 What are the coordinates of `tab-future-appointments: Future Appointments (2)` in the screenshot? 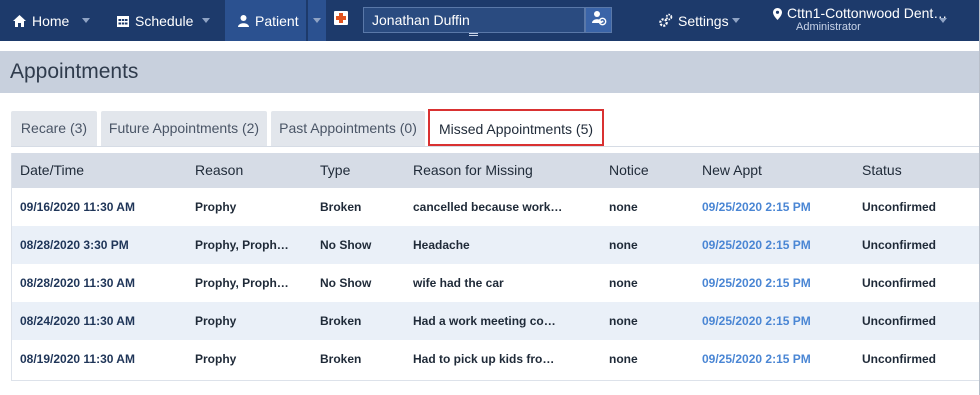 It's located at (184, 128).